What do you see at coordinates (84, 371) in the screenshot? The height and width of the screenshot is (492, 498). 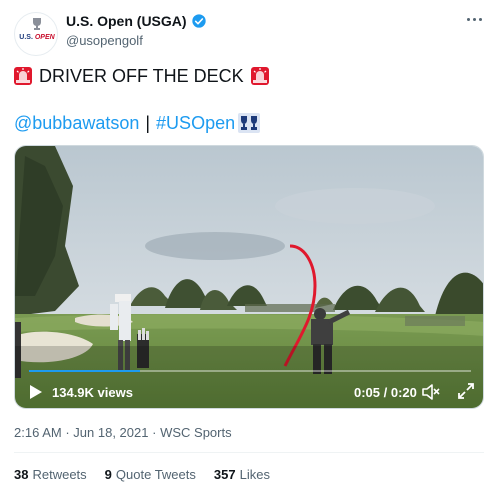 I see `video-progress-fill` at bounding box center [84, 371].